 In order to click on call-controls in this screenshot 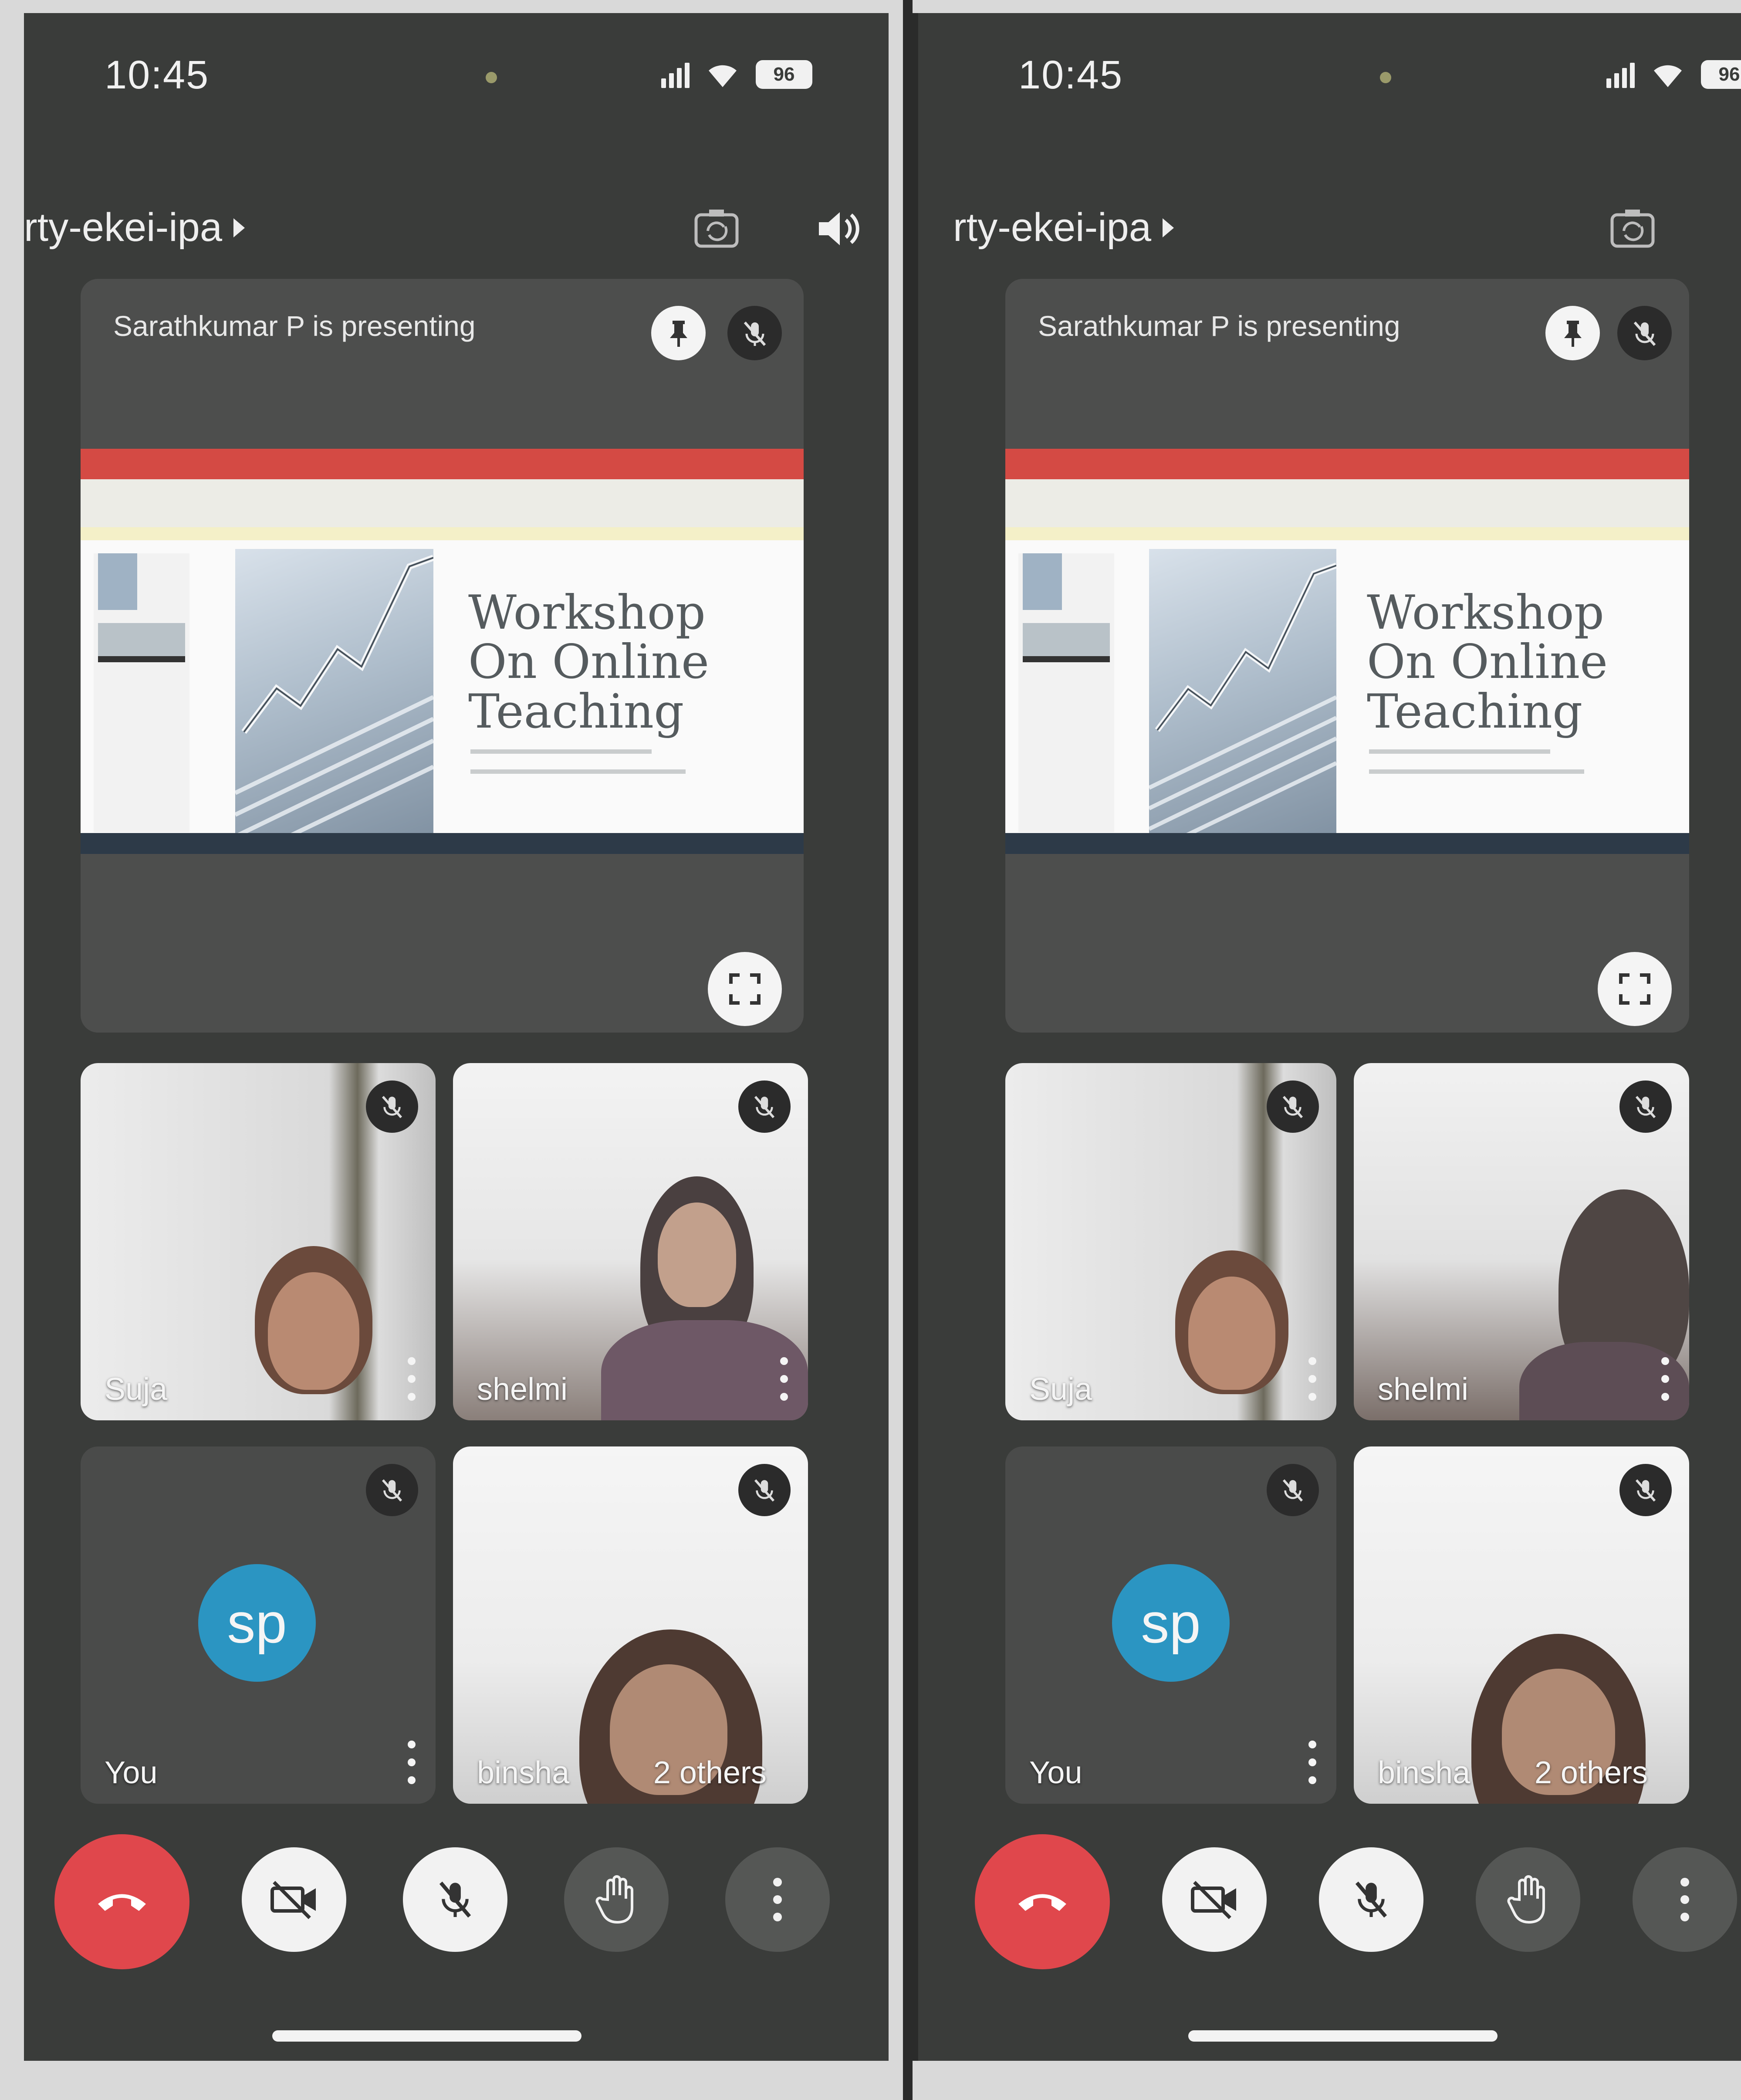, I will do `click(457, 1906)`.